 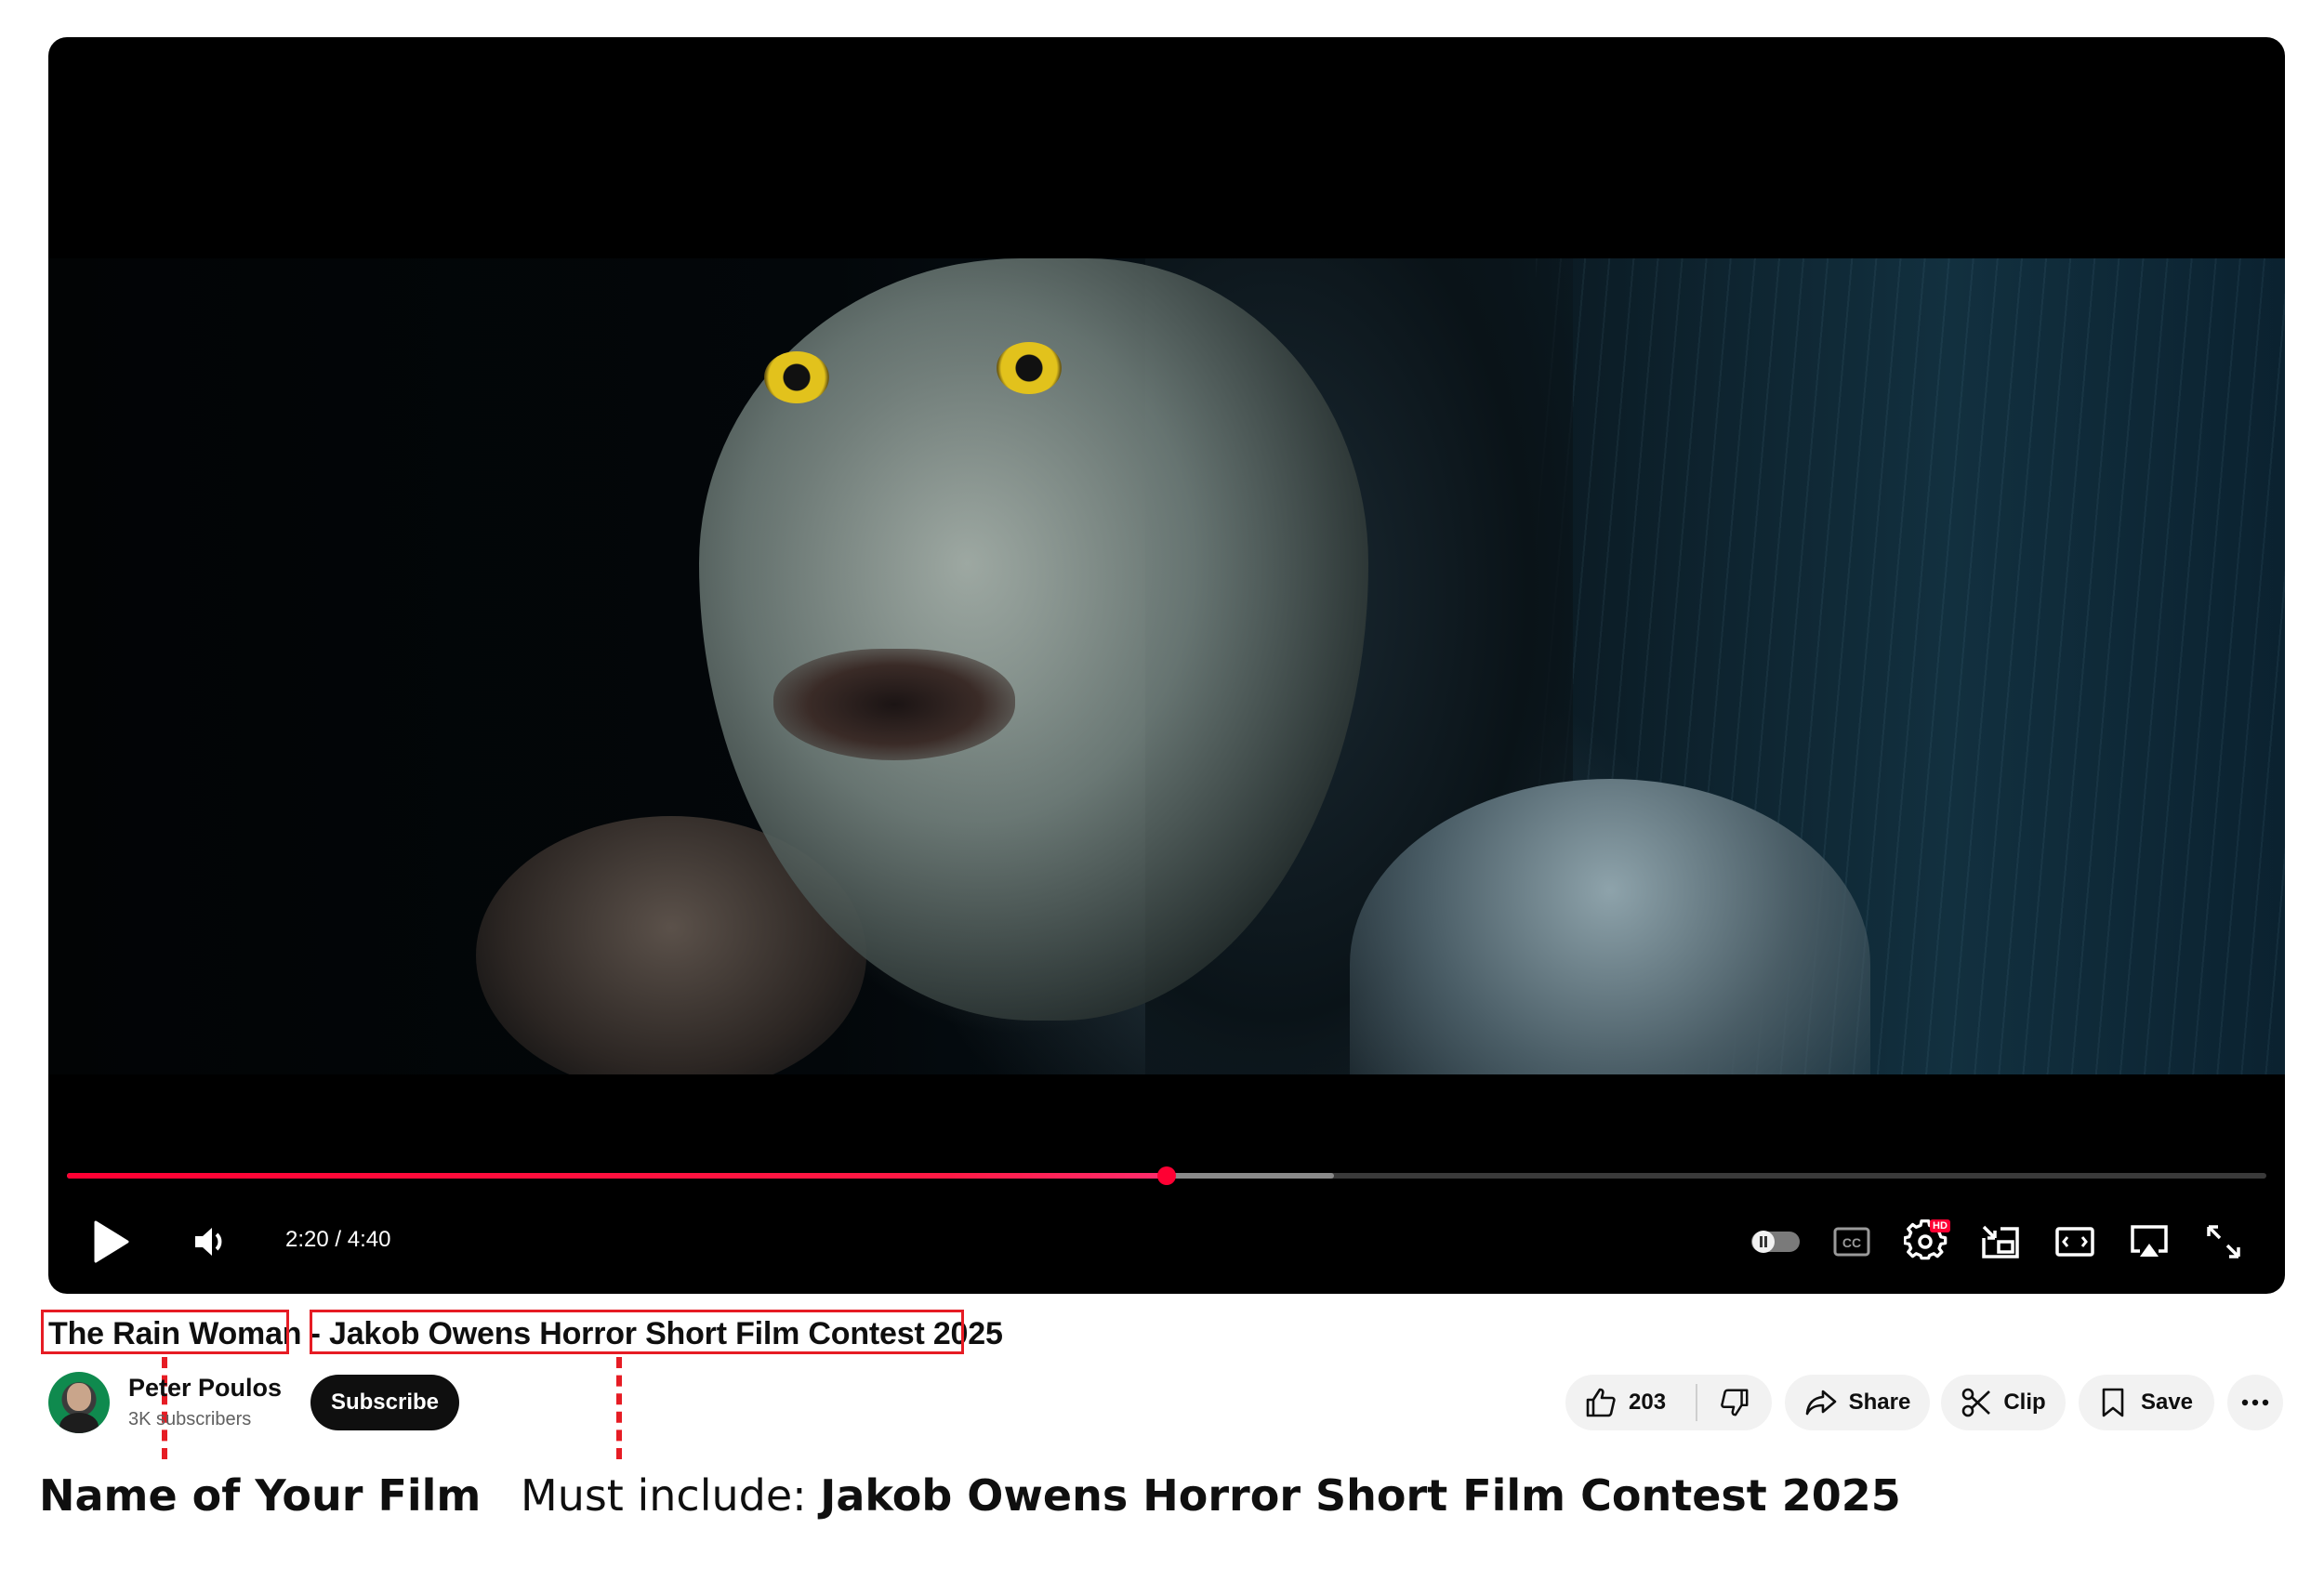 I want to click on progress-bar, so click(x=1166, y=1175).